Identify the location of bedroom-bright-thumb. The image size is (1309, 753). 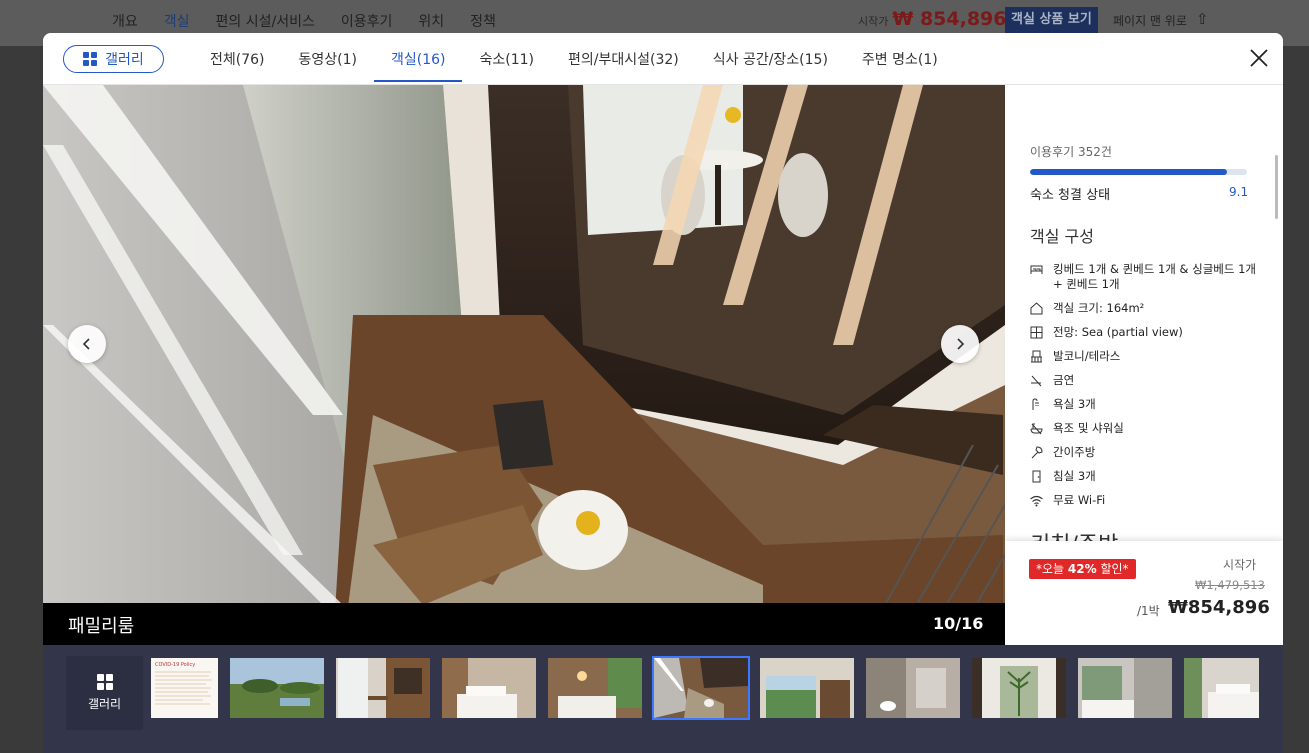
(1221, 688).